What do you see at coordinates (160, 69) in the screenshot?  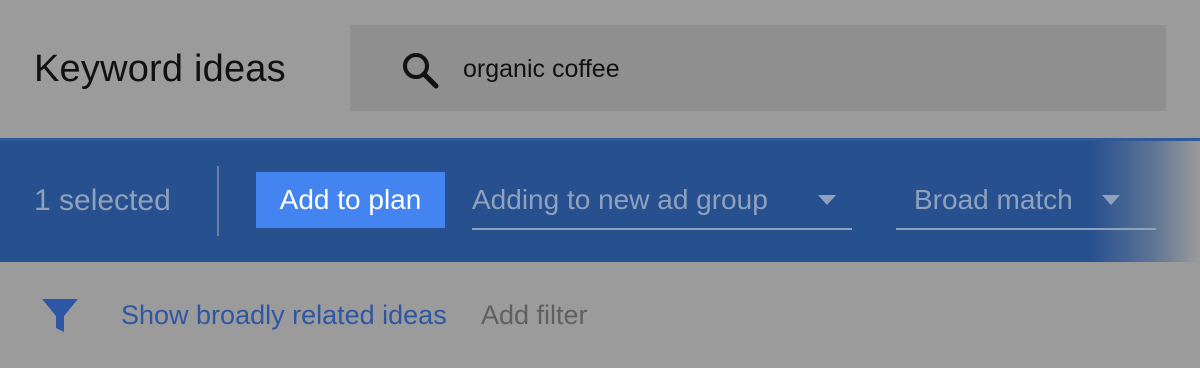 I see `page-title: Keyword ideas` at bounding box center [160, 69].